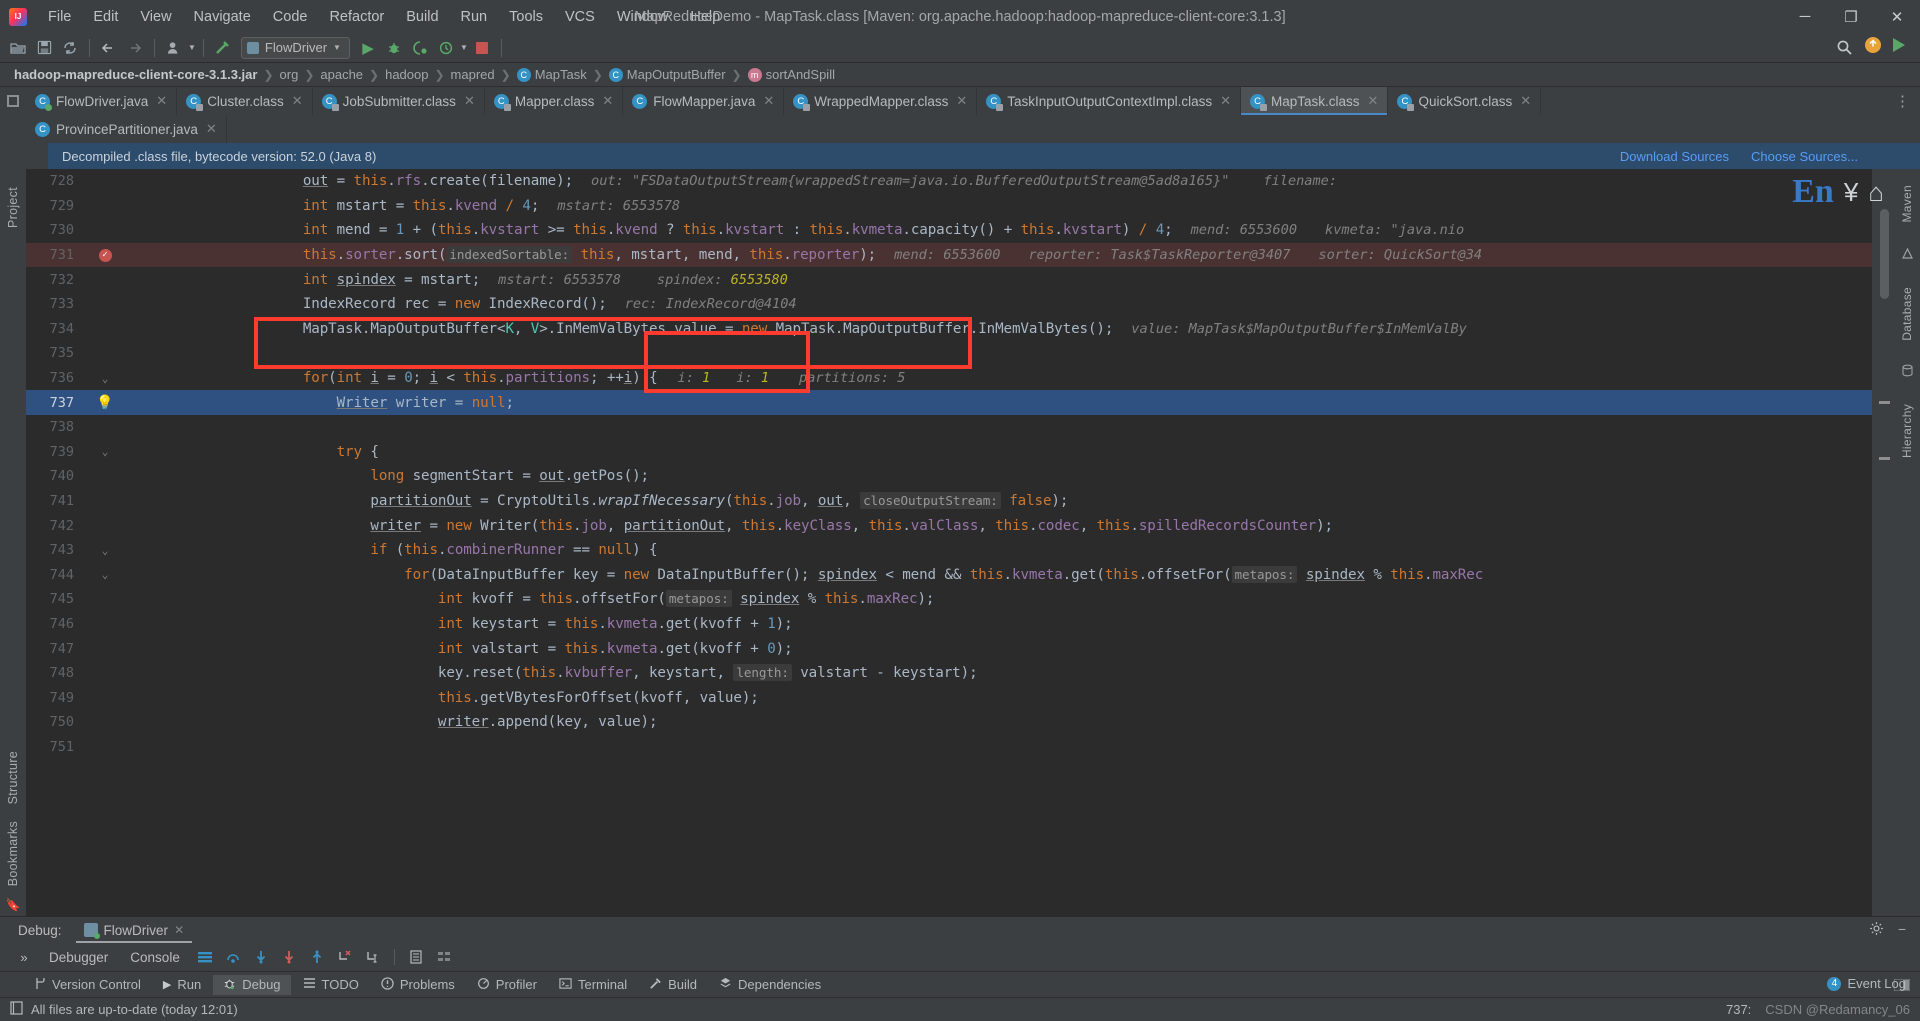  Describe the element at coordinates (135, 74) in the screenshot. I see `breadcrumb-jar: hadoop-mapreduce-client-core-3.1.3.jar` at that location.